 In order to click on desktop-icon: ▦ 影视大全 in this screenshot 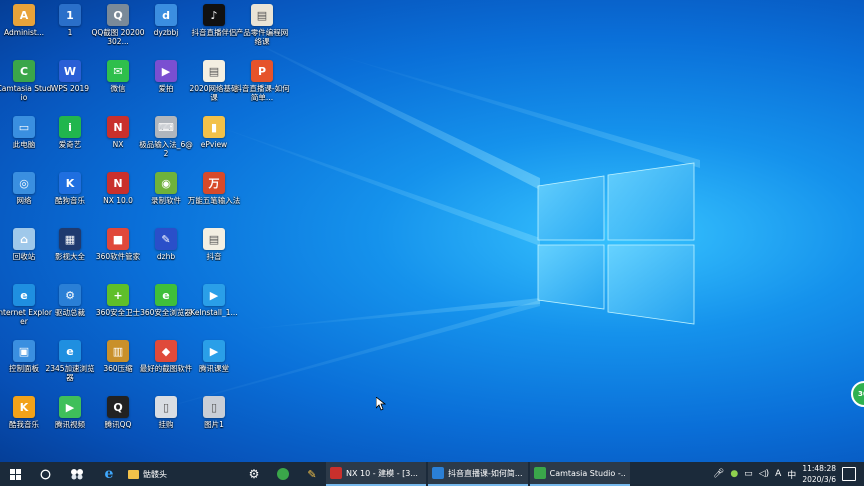, I will do `click(70, 253)`.